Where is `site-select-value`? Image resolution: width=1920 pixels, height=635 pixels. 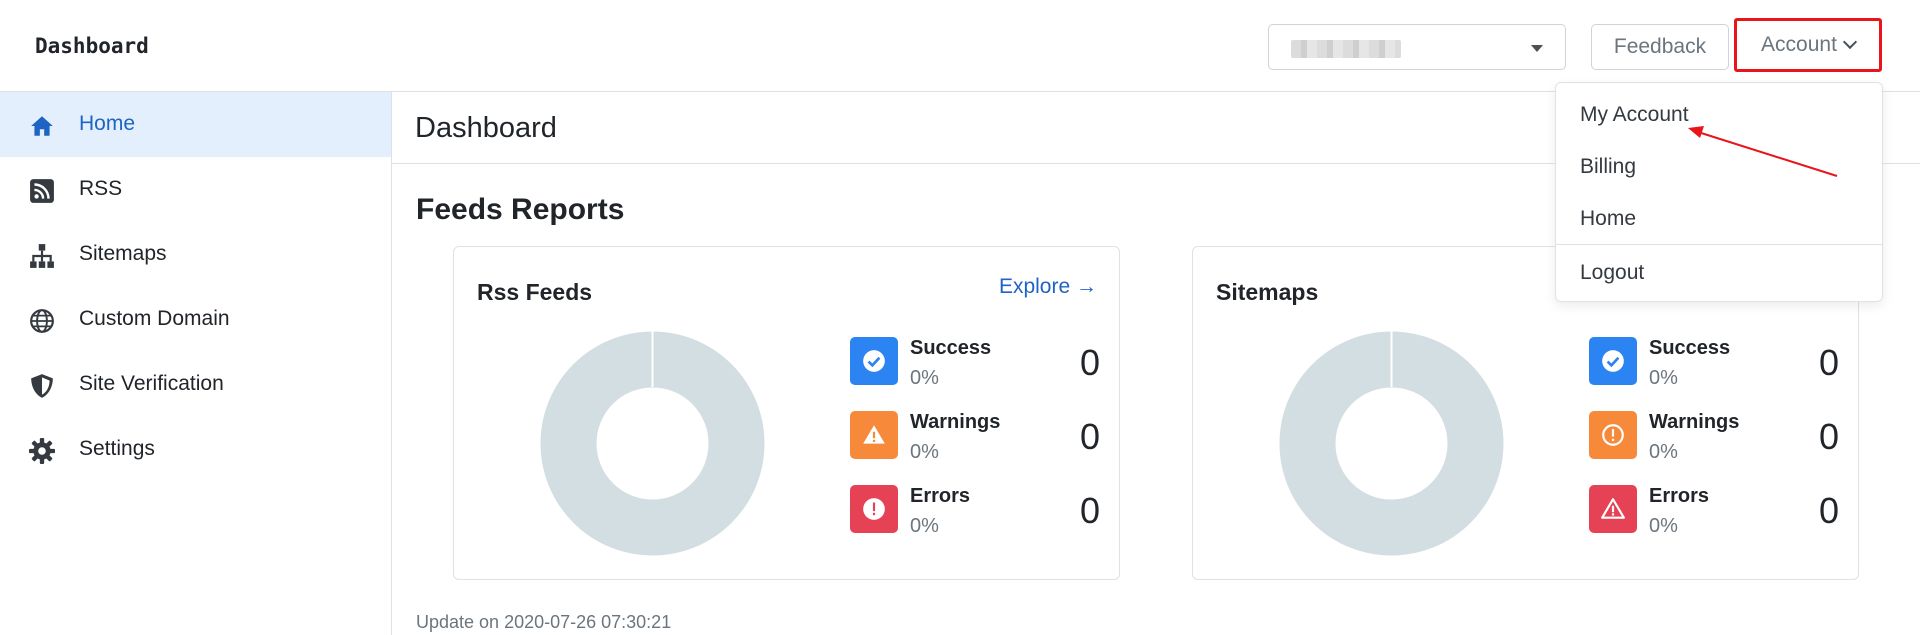 site-select-value is located at coordinates (1346, 49).